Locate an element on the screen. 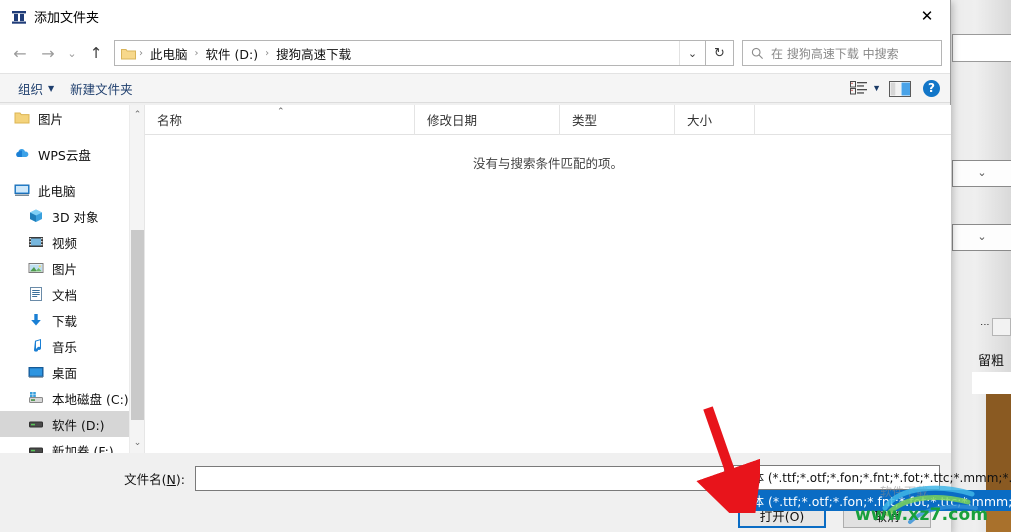  chevron-down-icon: ▼ is located at coordinates (51, 88).